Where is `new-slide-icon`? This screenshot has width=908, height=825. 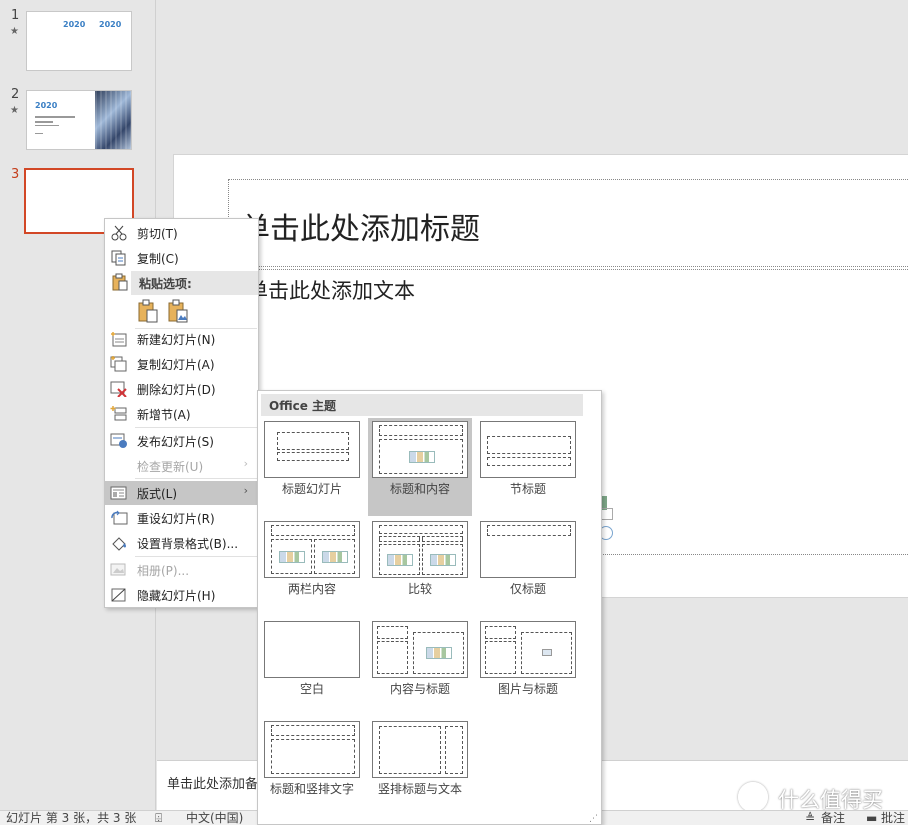
new-slide-icon is located at coordinates (119, 339).